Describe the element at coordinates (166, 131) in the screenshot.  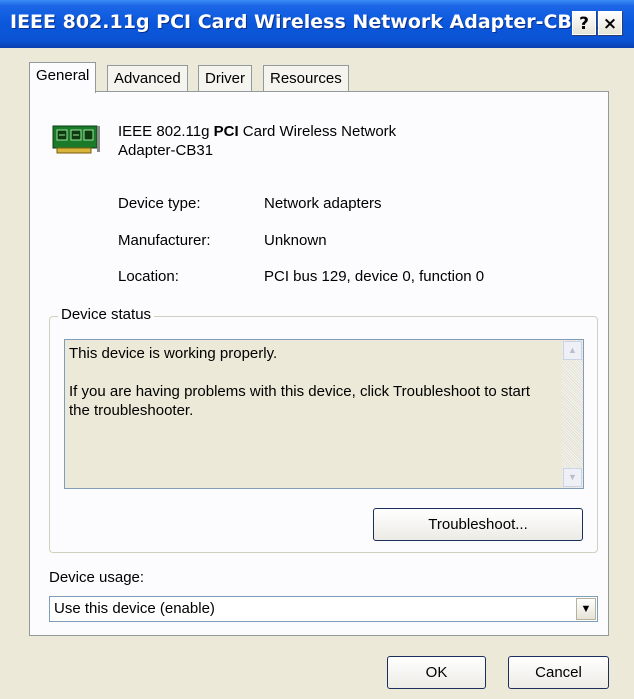
I see `device-name-part1: IEEE 802.11g` at that location.